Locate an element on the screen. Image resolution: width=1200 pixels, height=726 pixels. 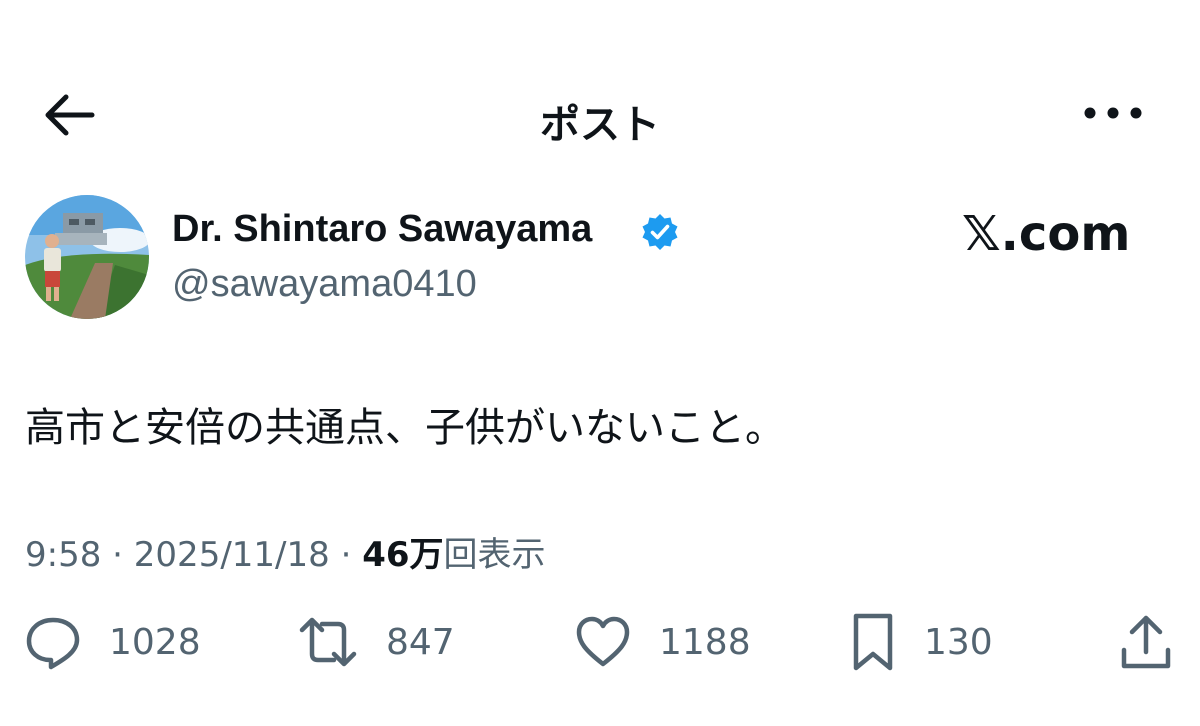
share-icon is located at coordinates (1146, 642).